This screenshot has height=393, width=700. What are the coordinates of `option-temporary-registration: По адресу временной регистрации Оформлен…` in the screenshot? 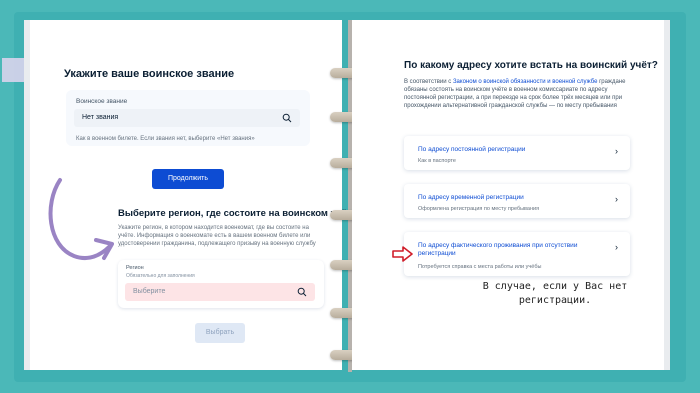 It's located at (517, 201).